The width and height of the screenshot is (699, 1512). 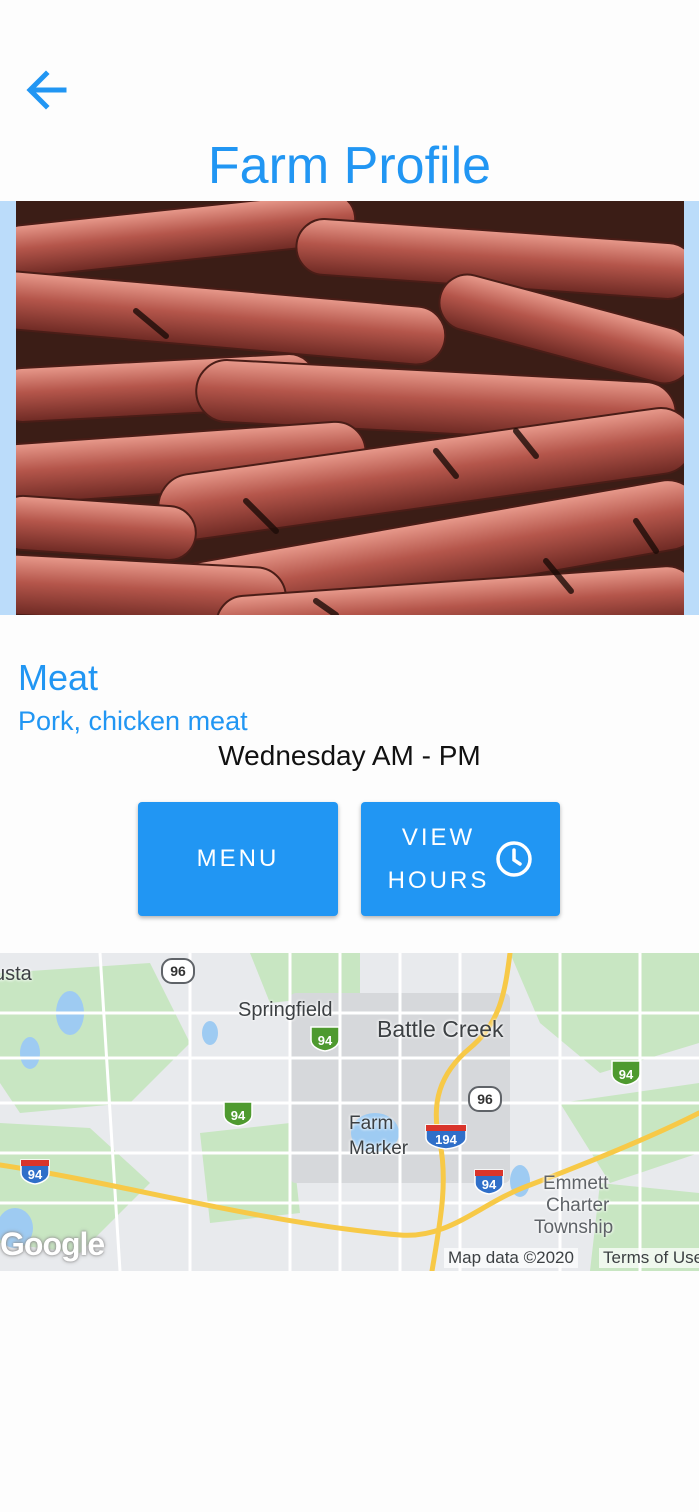 What do you see at coordinates (578, 1205) in the screenshot?
I see `map-label-emmett-2: Charter` at bounding box center [578, 1205].